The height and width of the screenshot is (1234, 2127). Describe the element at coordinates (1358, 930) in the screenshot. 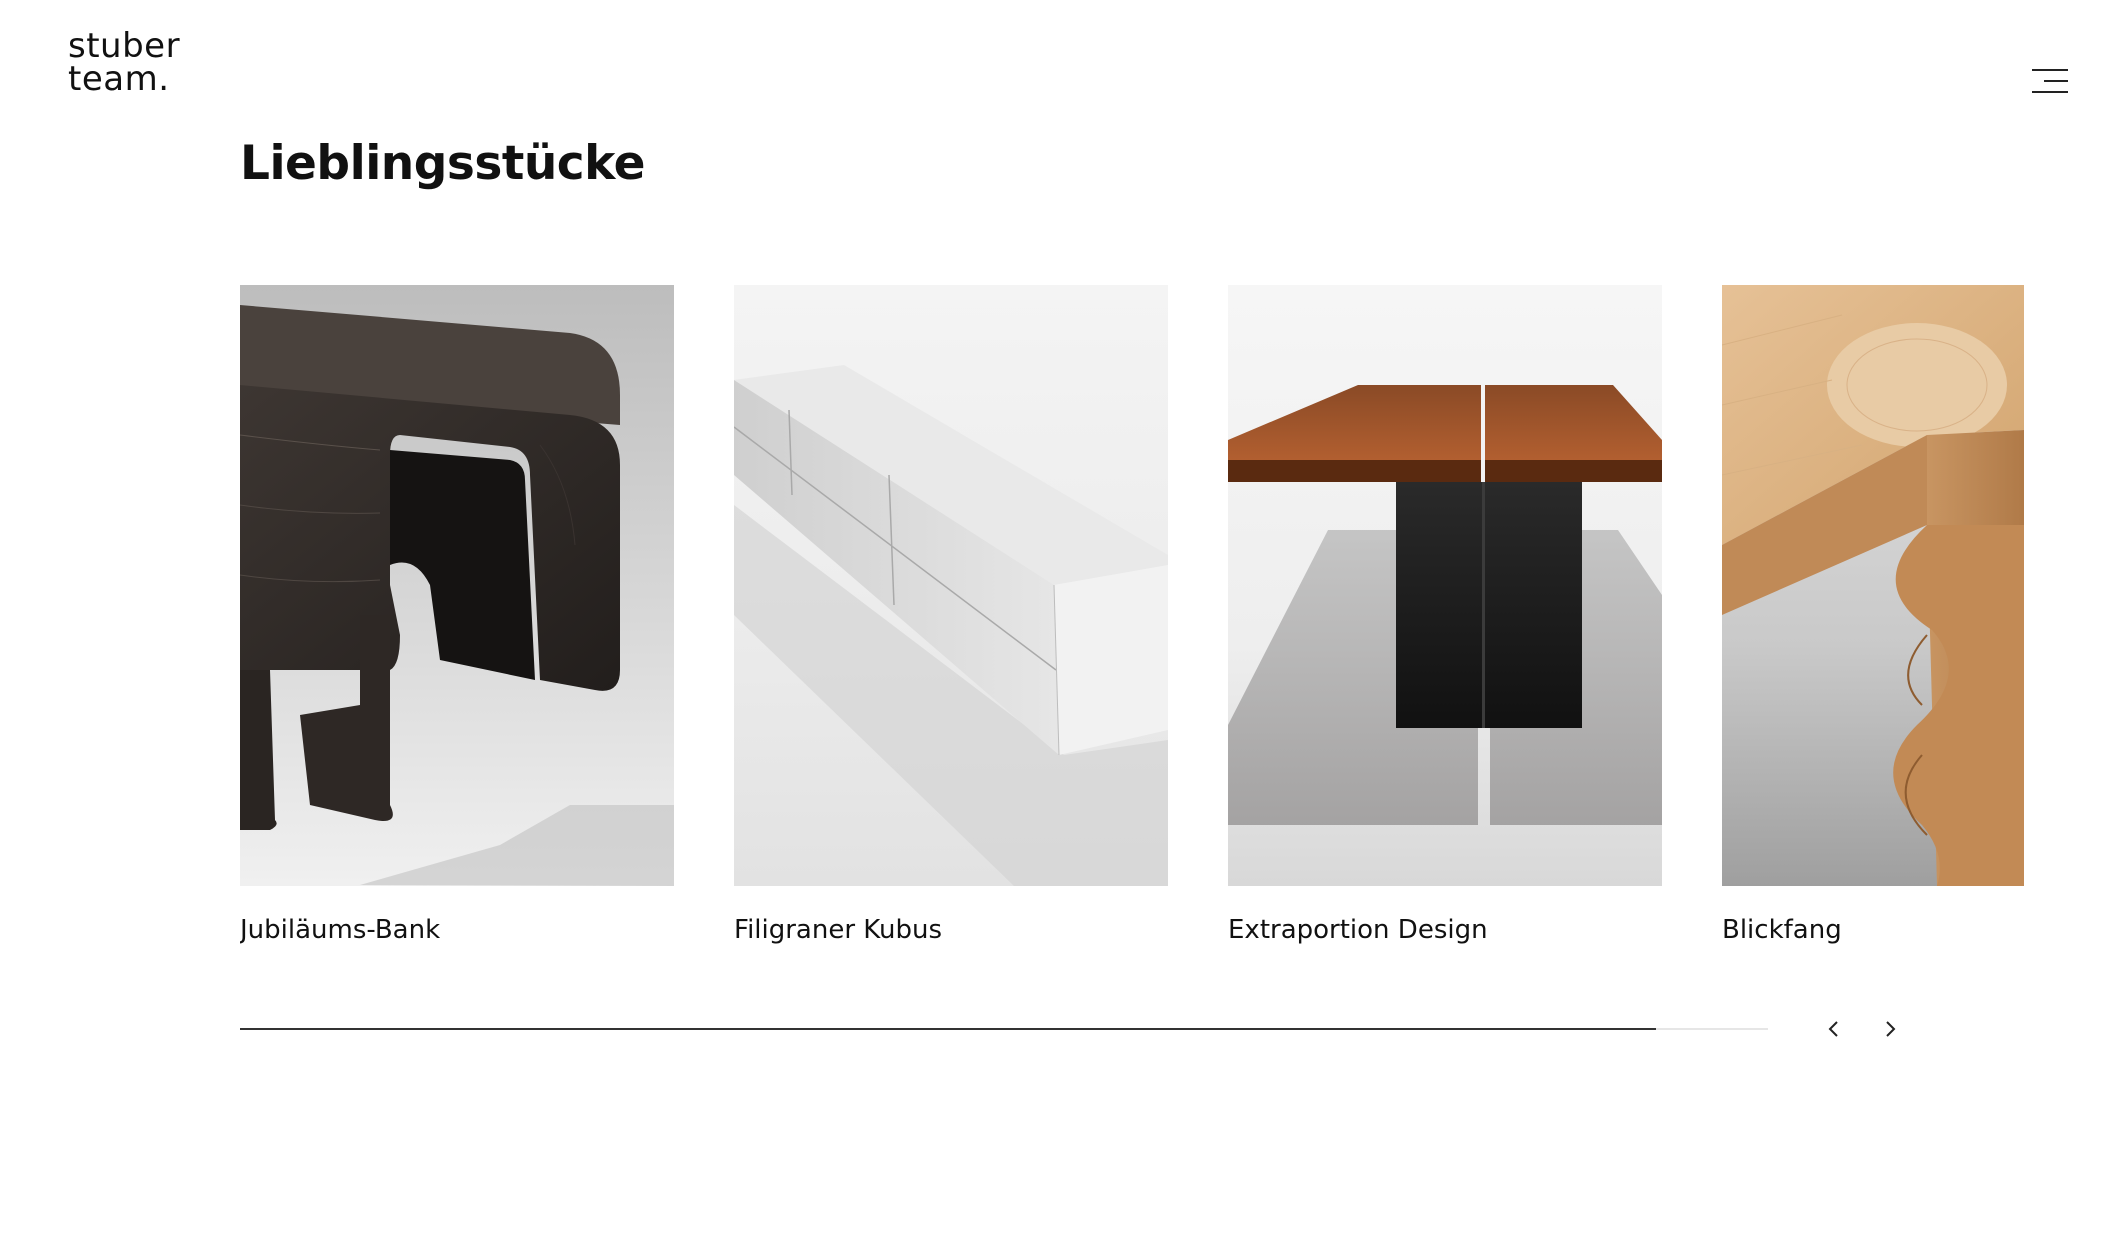

I see `product-label: Extraportion Design` at that location.